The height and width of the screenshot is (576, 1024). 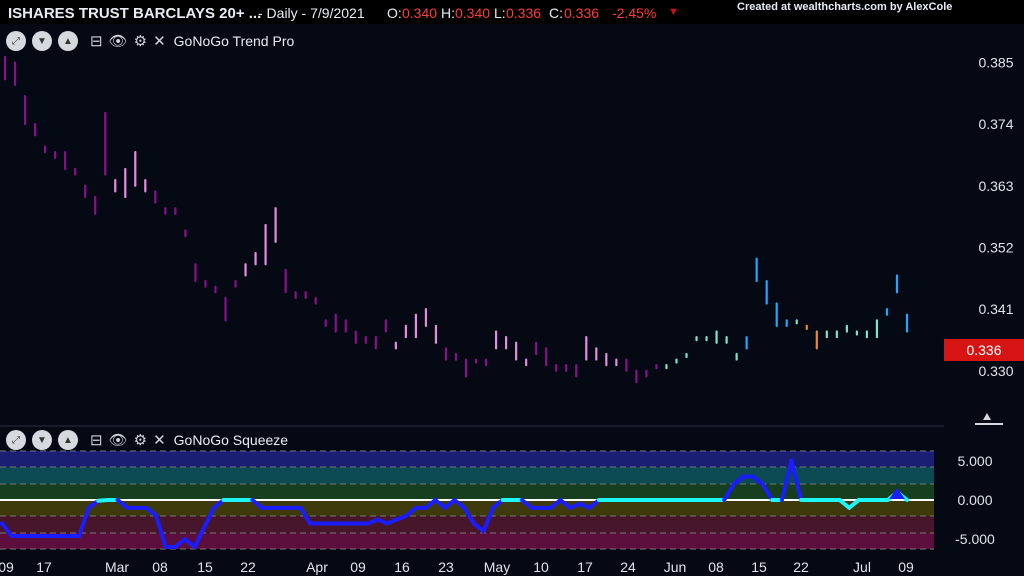 I want to click on x-axis-tick: May, so click(x=497, y=567).